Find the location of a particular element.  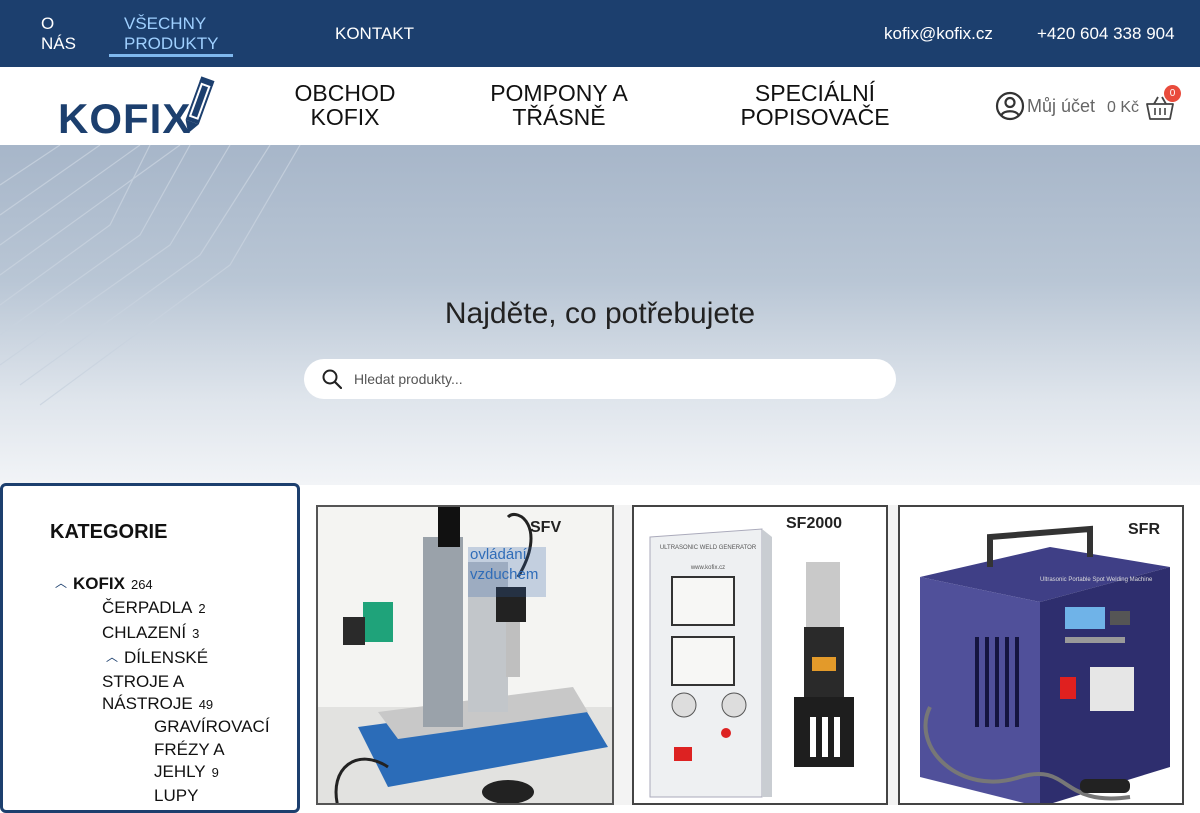

category-label: LUPY is located at coordinates (176, 795).